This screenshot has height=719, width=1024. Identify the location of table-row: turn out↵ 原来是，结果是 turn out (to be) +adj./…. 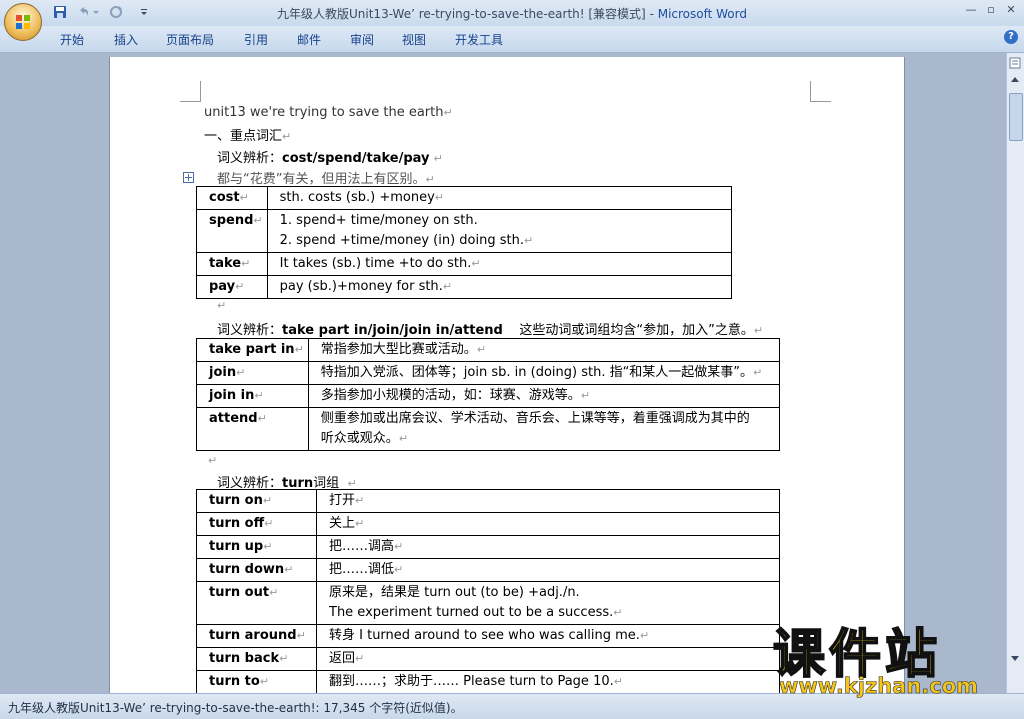
(488, 603).